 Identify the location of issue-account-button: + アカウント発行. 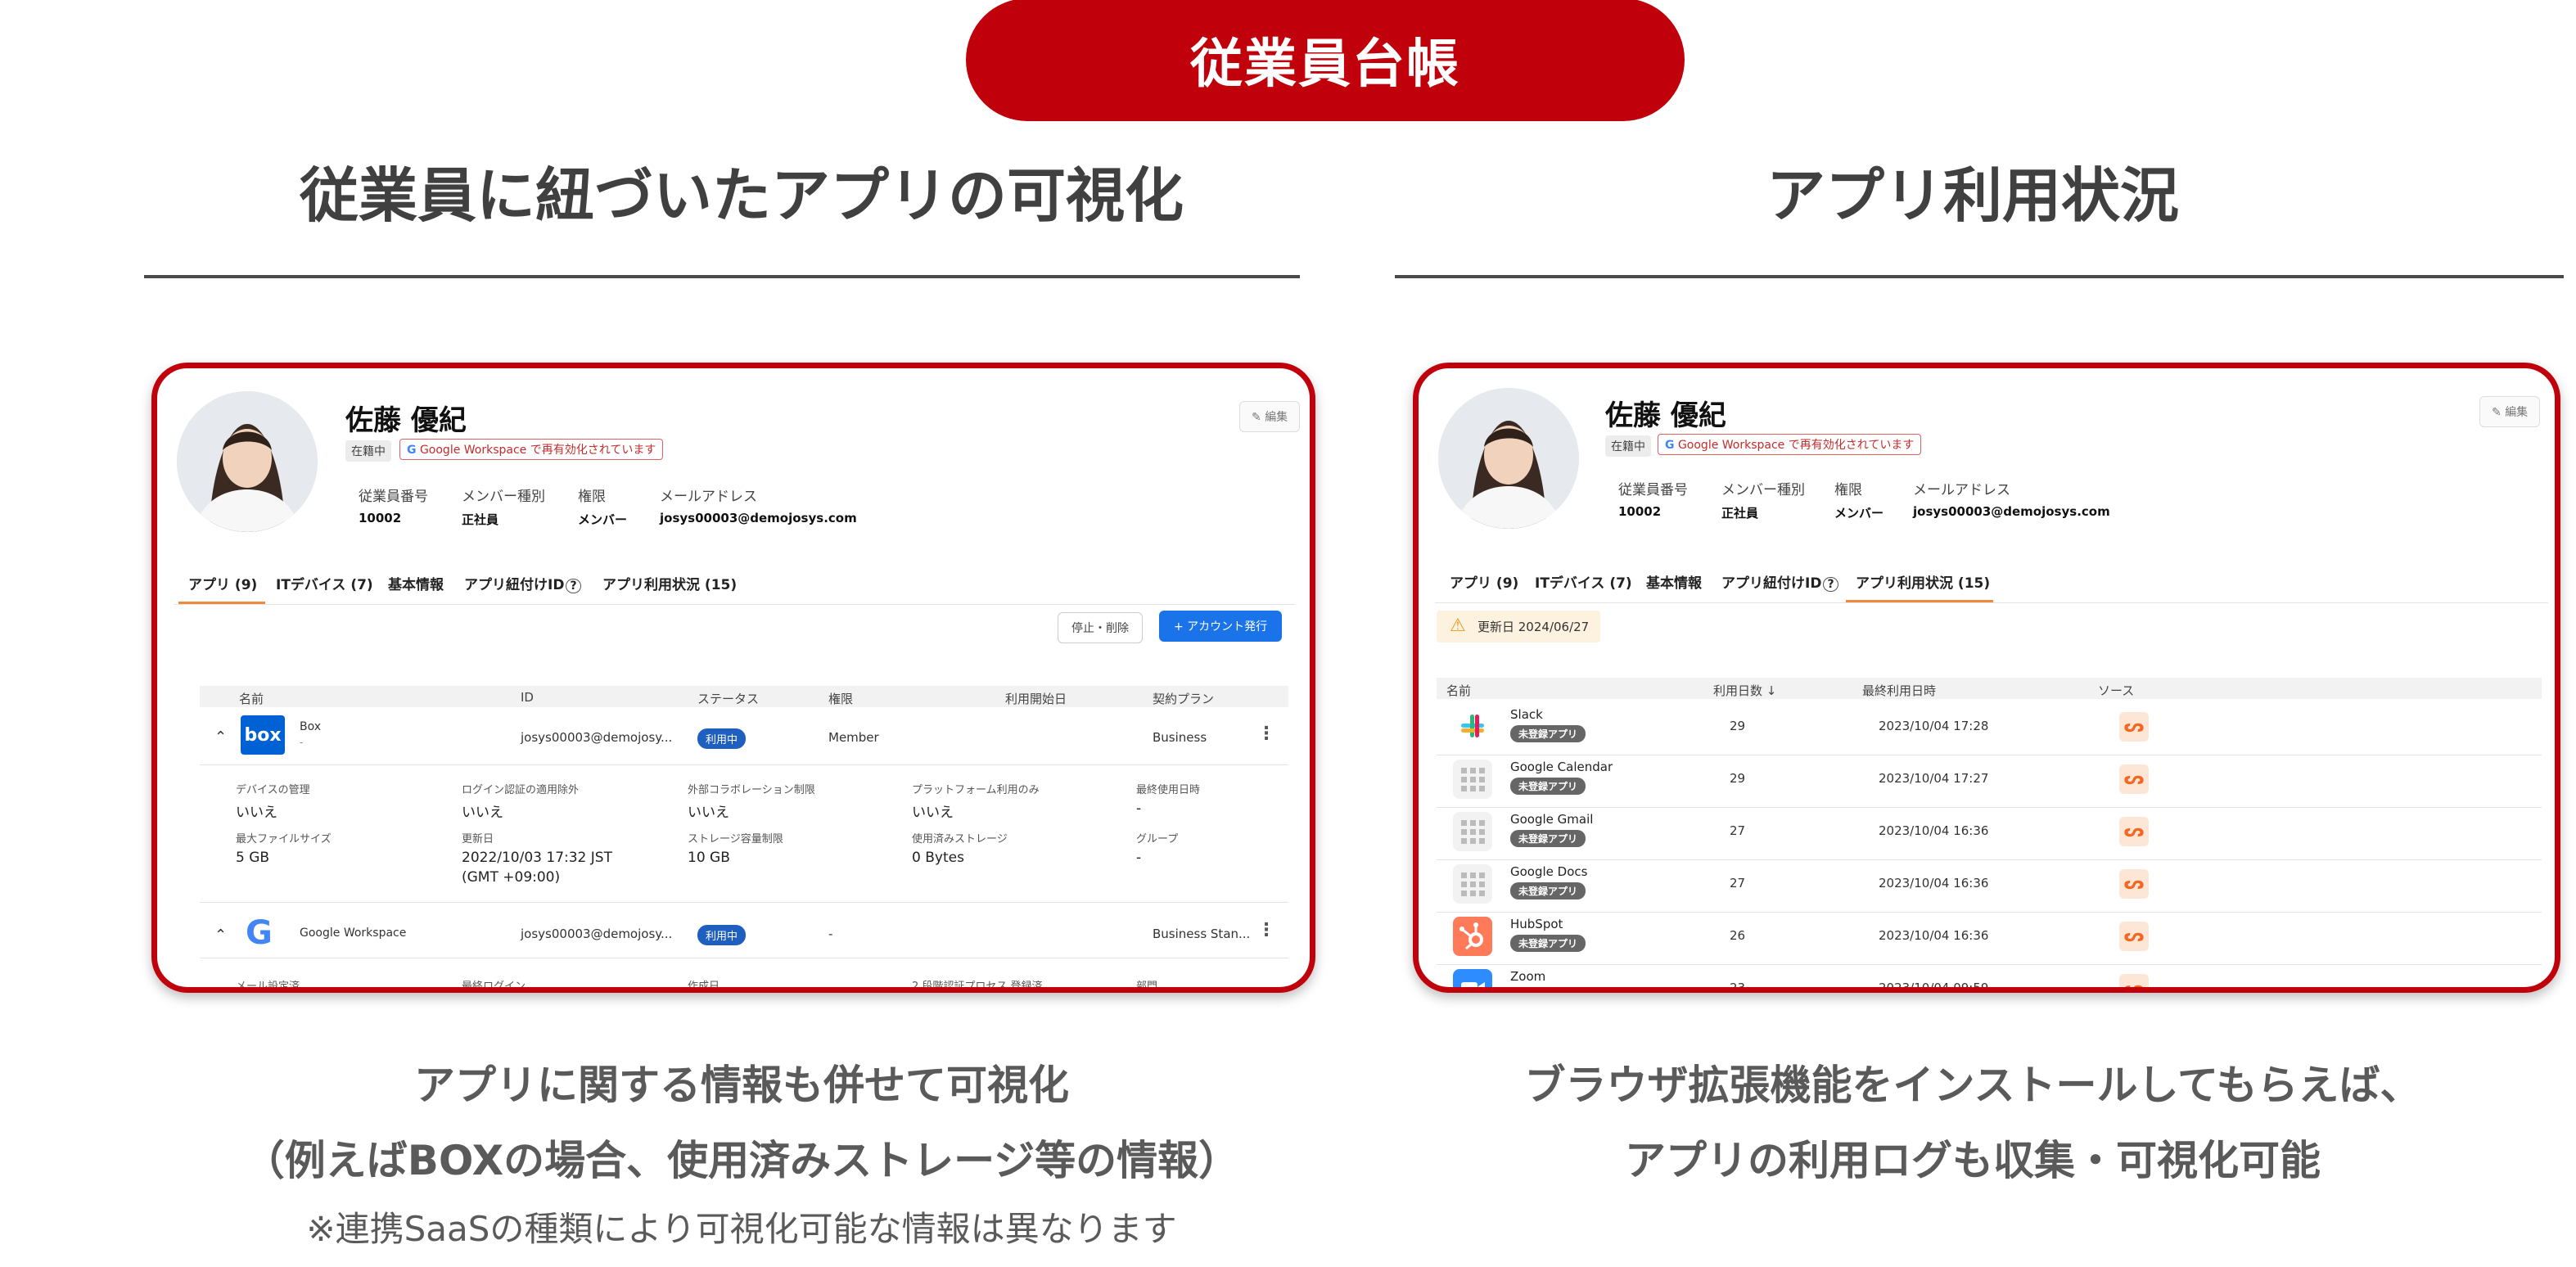
(1221, 626).